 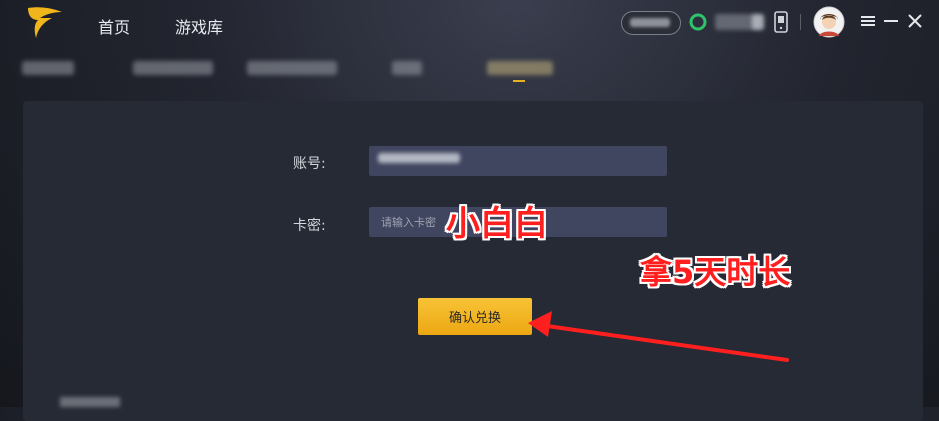 What do you see at coordinates (475, 316) in the screenshot?
I see `confirm-redeem-button: 确认兑换` at bounding box center [475, 316].